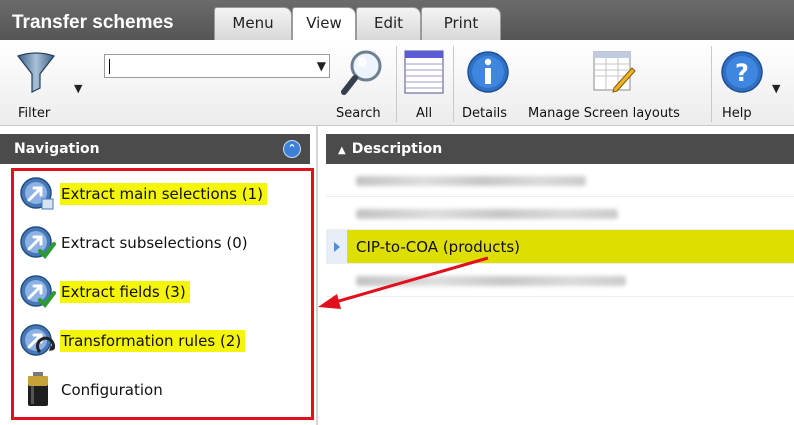 This screenshot has width=794, height=425. I want to click on help-button: ? ▼ Help, so click(751, 84).